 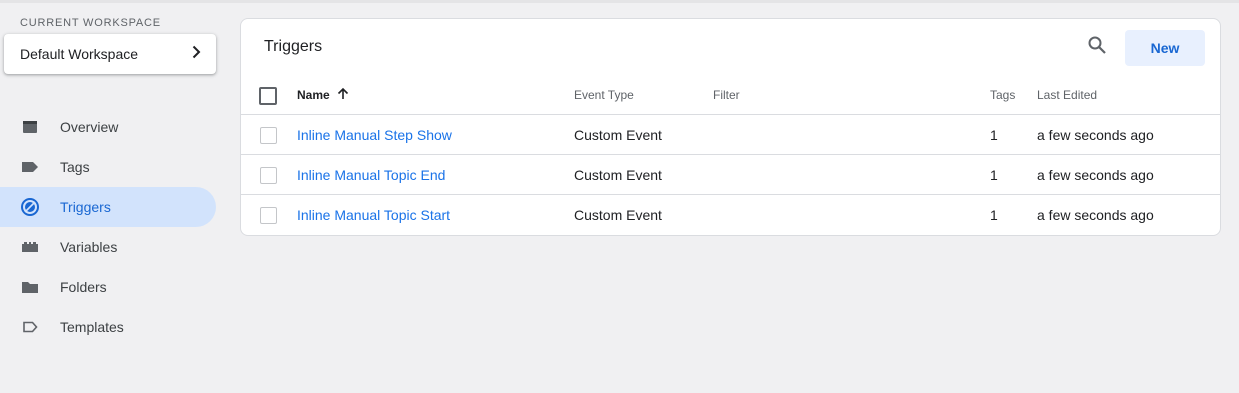 I want to click on new-trigger-button: New, so click(x=1165, y=48).